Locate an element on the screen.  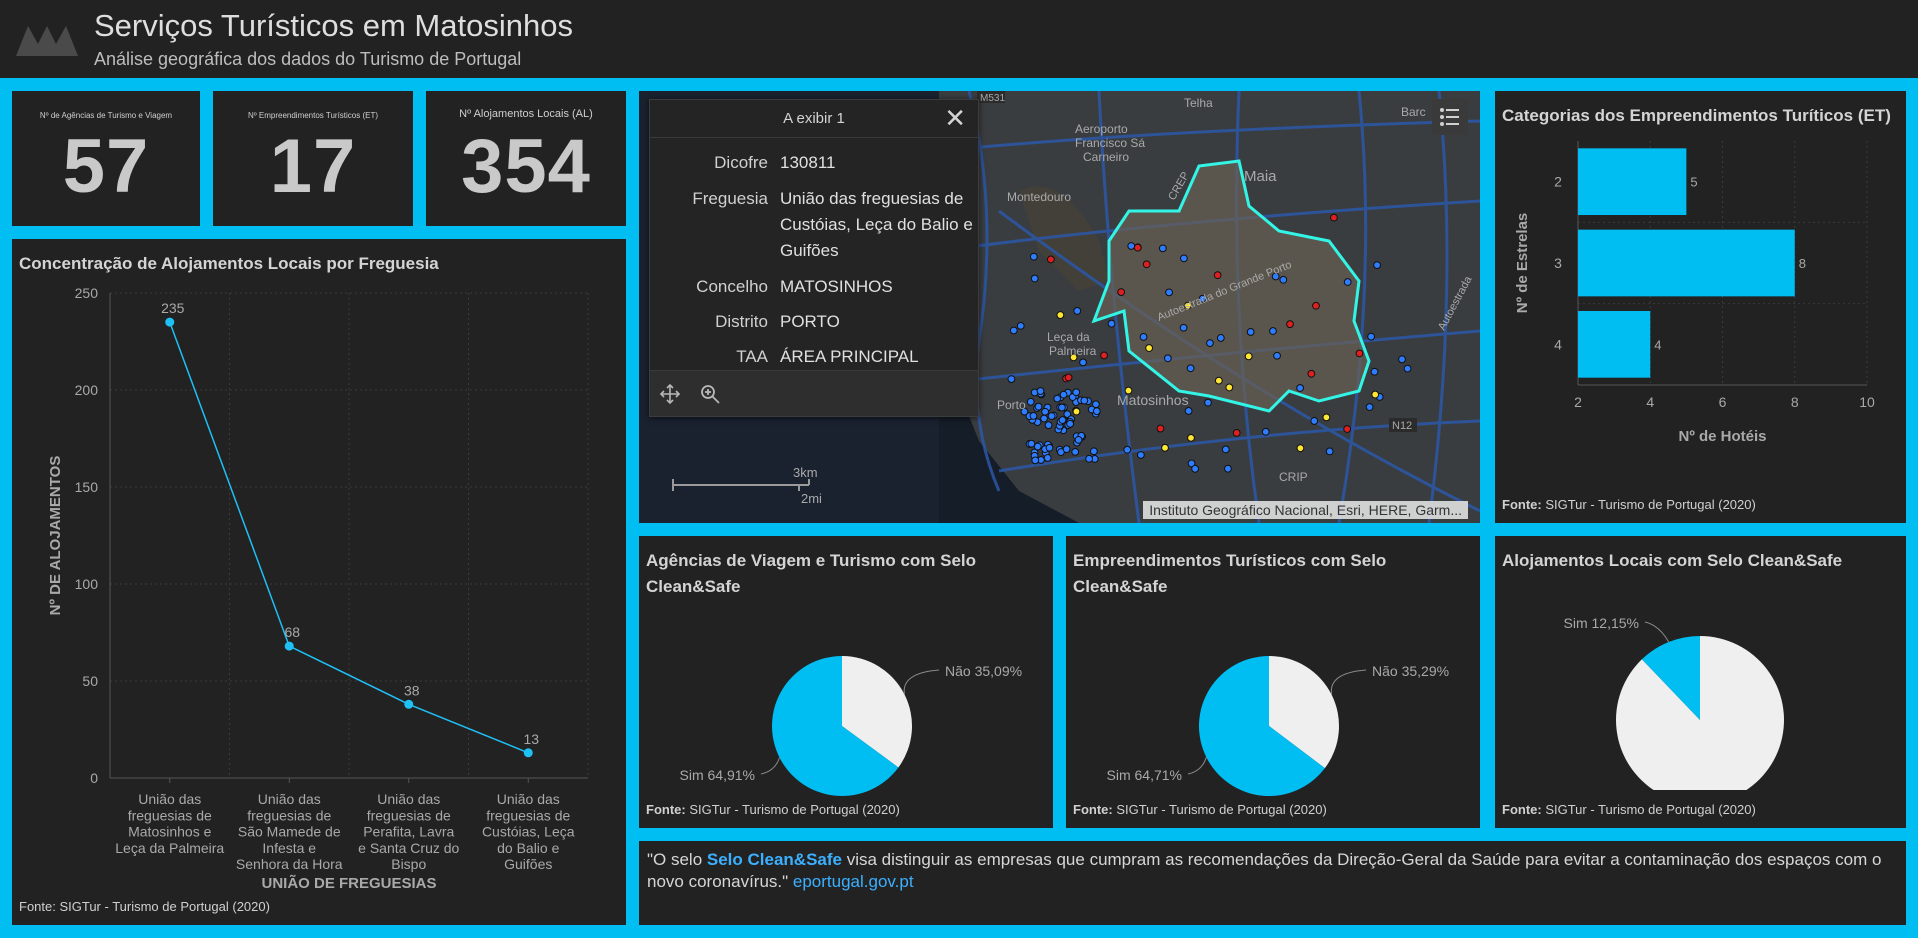
source-bold: Fonte: is located at coordinates (1093, 809).